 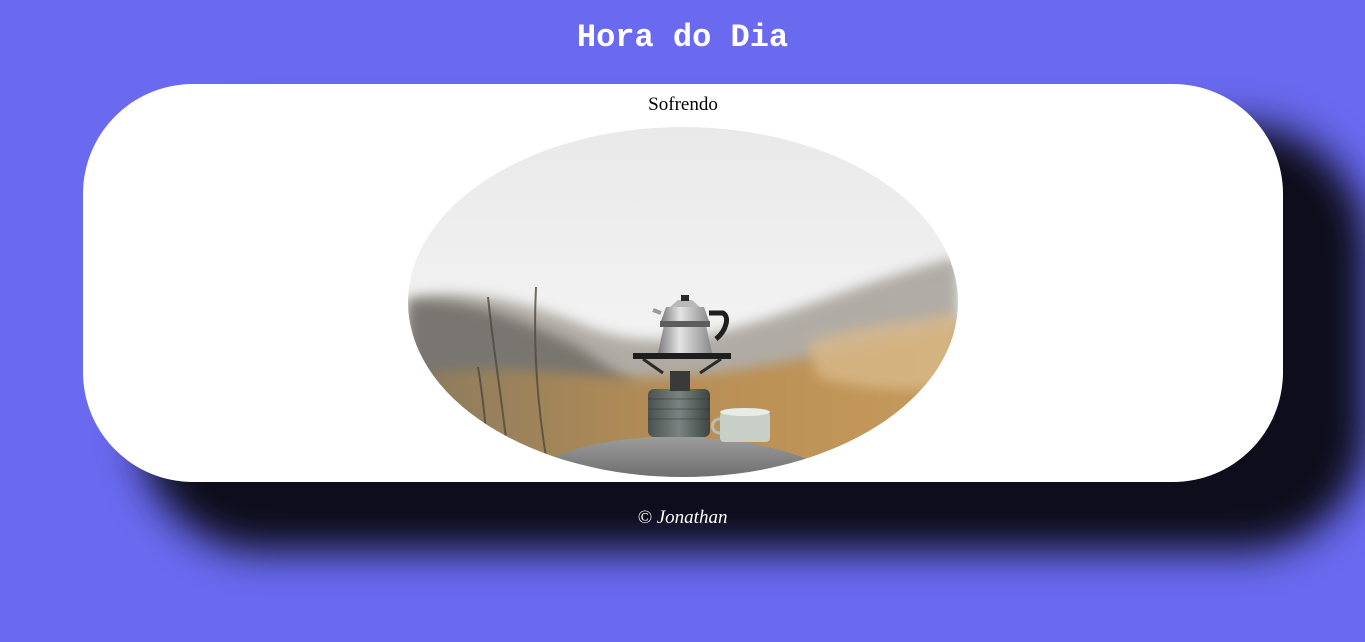 I want to click on moka-pot-top, so click(x=685, y=314).